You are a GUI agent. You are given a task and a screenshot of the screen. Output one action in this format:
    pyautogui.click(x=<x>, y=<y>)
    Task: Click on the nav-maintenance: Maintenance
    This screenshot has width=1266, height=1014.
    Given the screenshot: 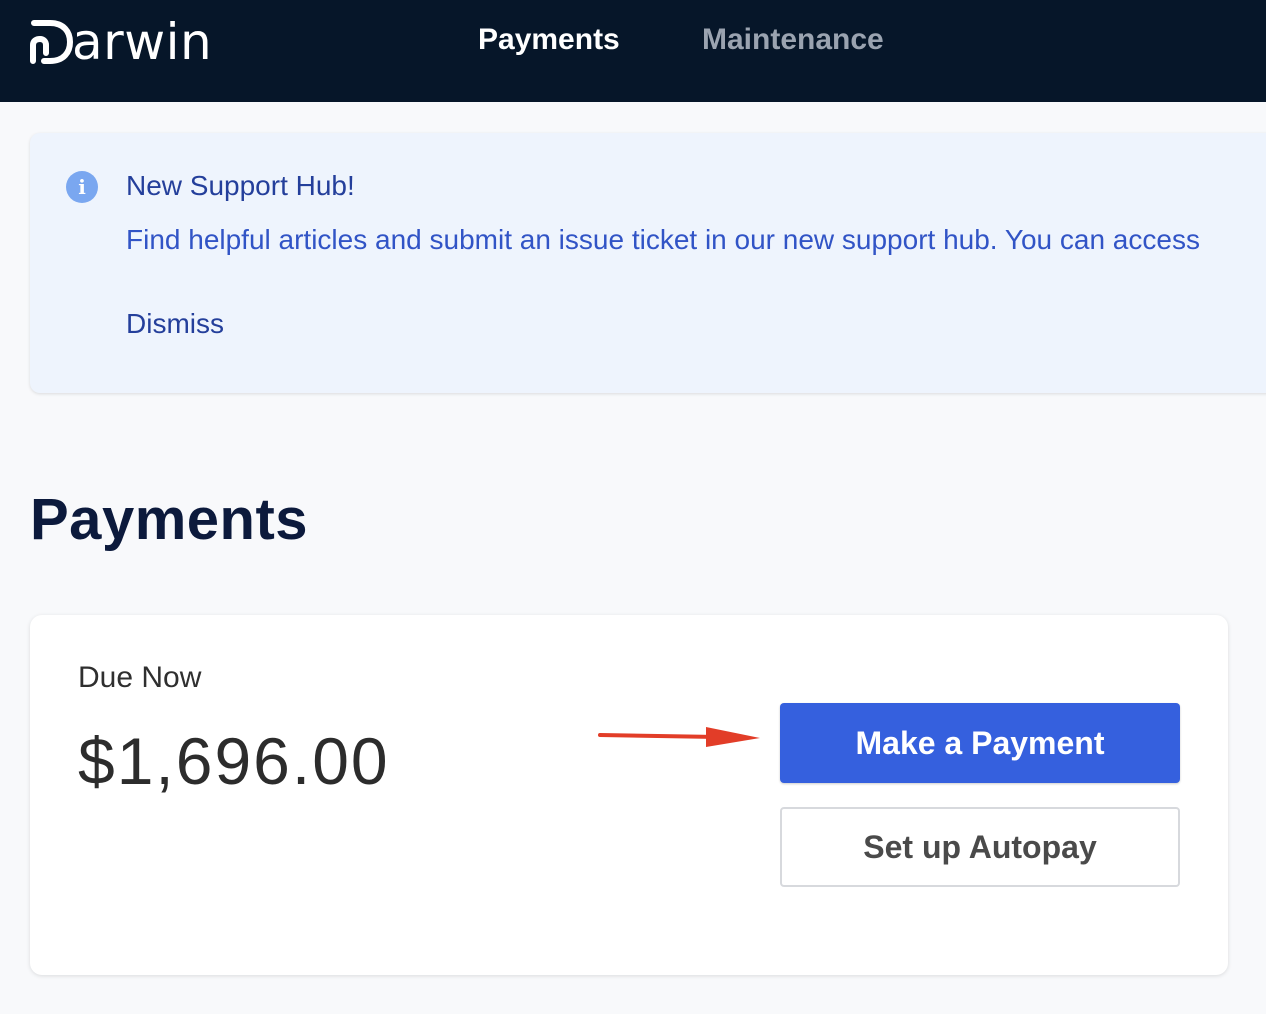 What is the action you would take?
    pyautogui.click(x=793, y=40)
    